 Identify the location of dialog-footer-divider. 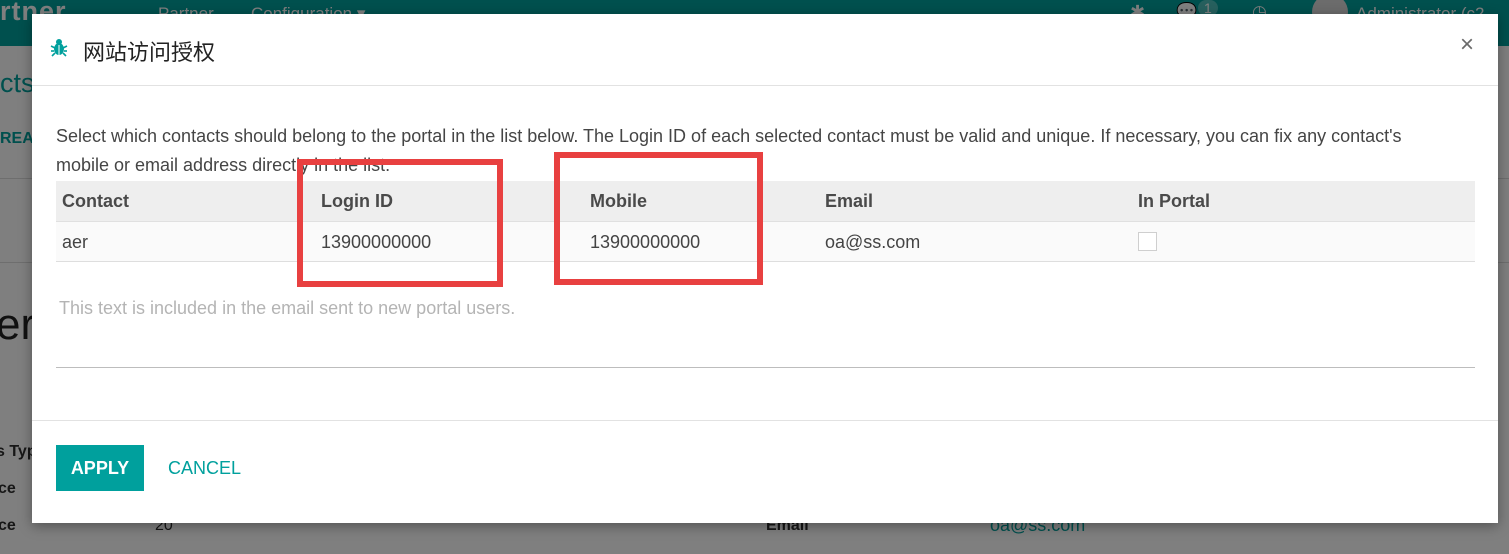
(765, 420).